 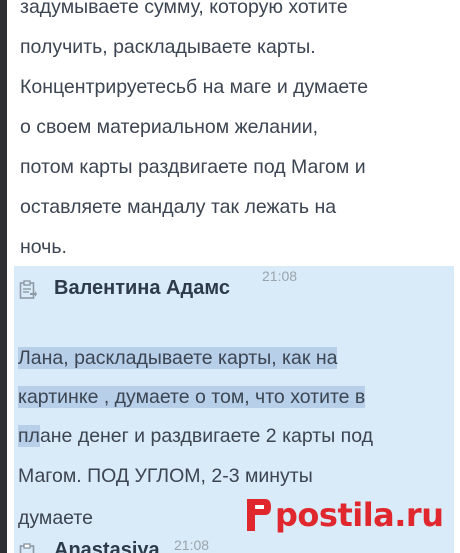 What do you see at coordinates (194, 87) in the screenshot?
I see `message-line: Концентрируетесьб на маге и думаете` at bounding box center [194, 87].